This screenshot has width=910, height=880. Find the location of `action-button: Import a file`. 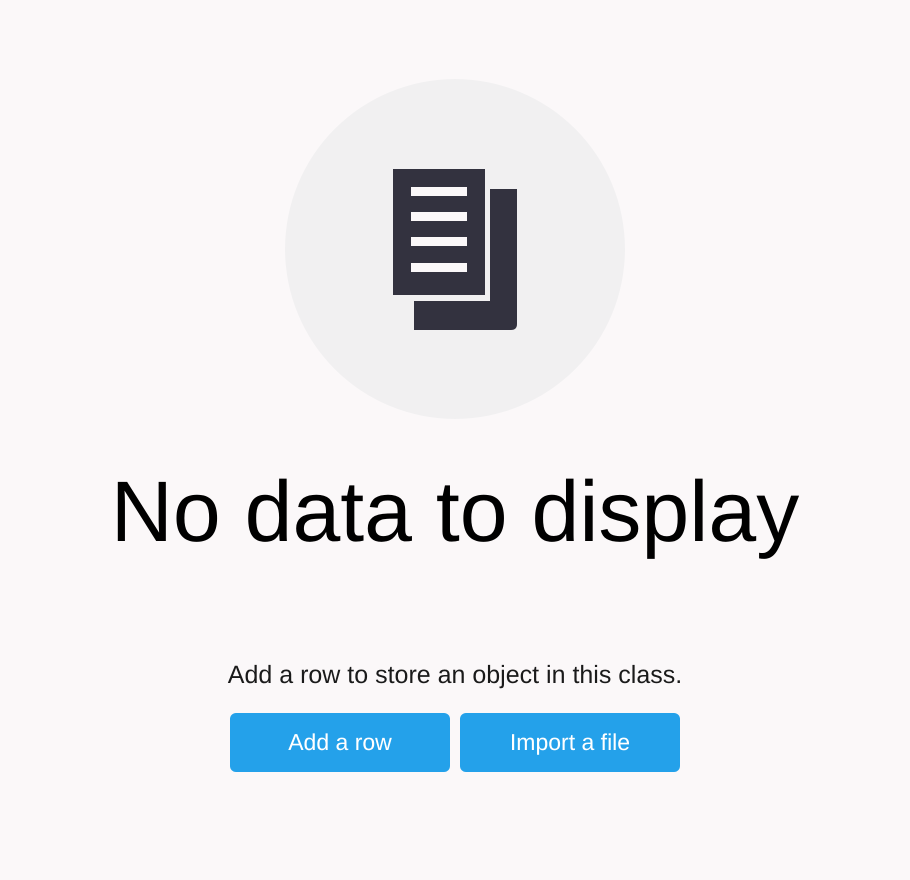

action-button: Import a file is located at coordinates (570, 742).